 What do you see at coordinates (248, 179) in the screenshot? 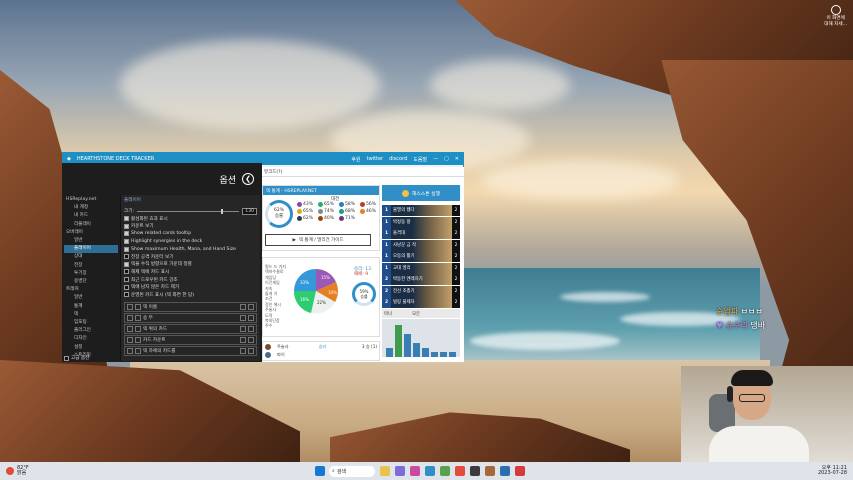
I see `back-icon: ❮` at bounding box center [248, 179].